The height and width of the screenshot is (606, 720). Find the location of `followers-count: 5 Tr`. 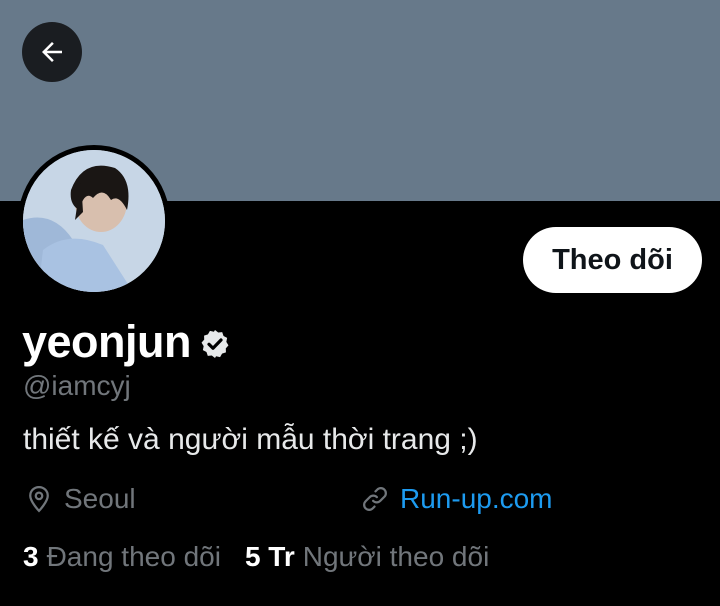

followers-count: 5 Tr is located at coordinates (269, 556).